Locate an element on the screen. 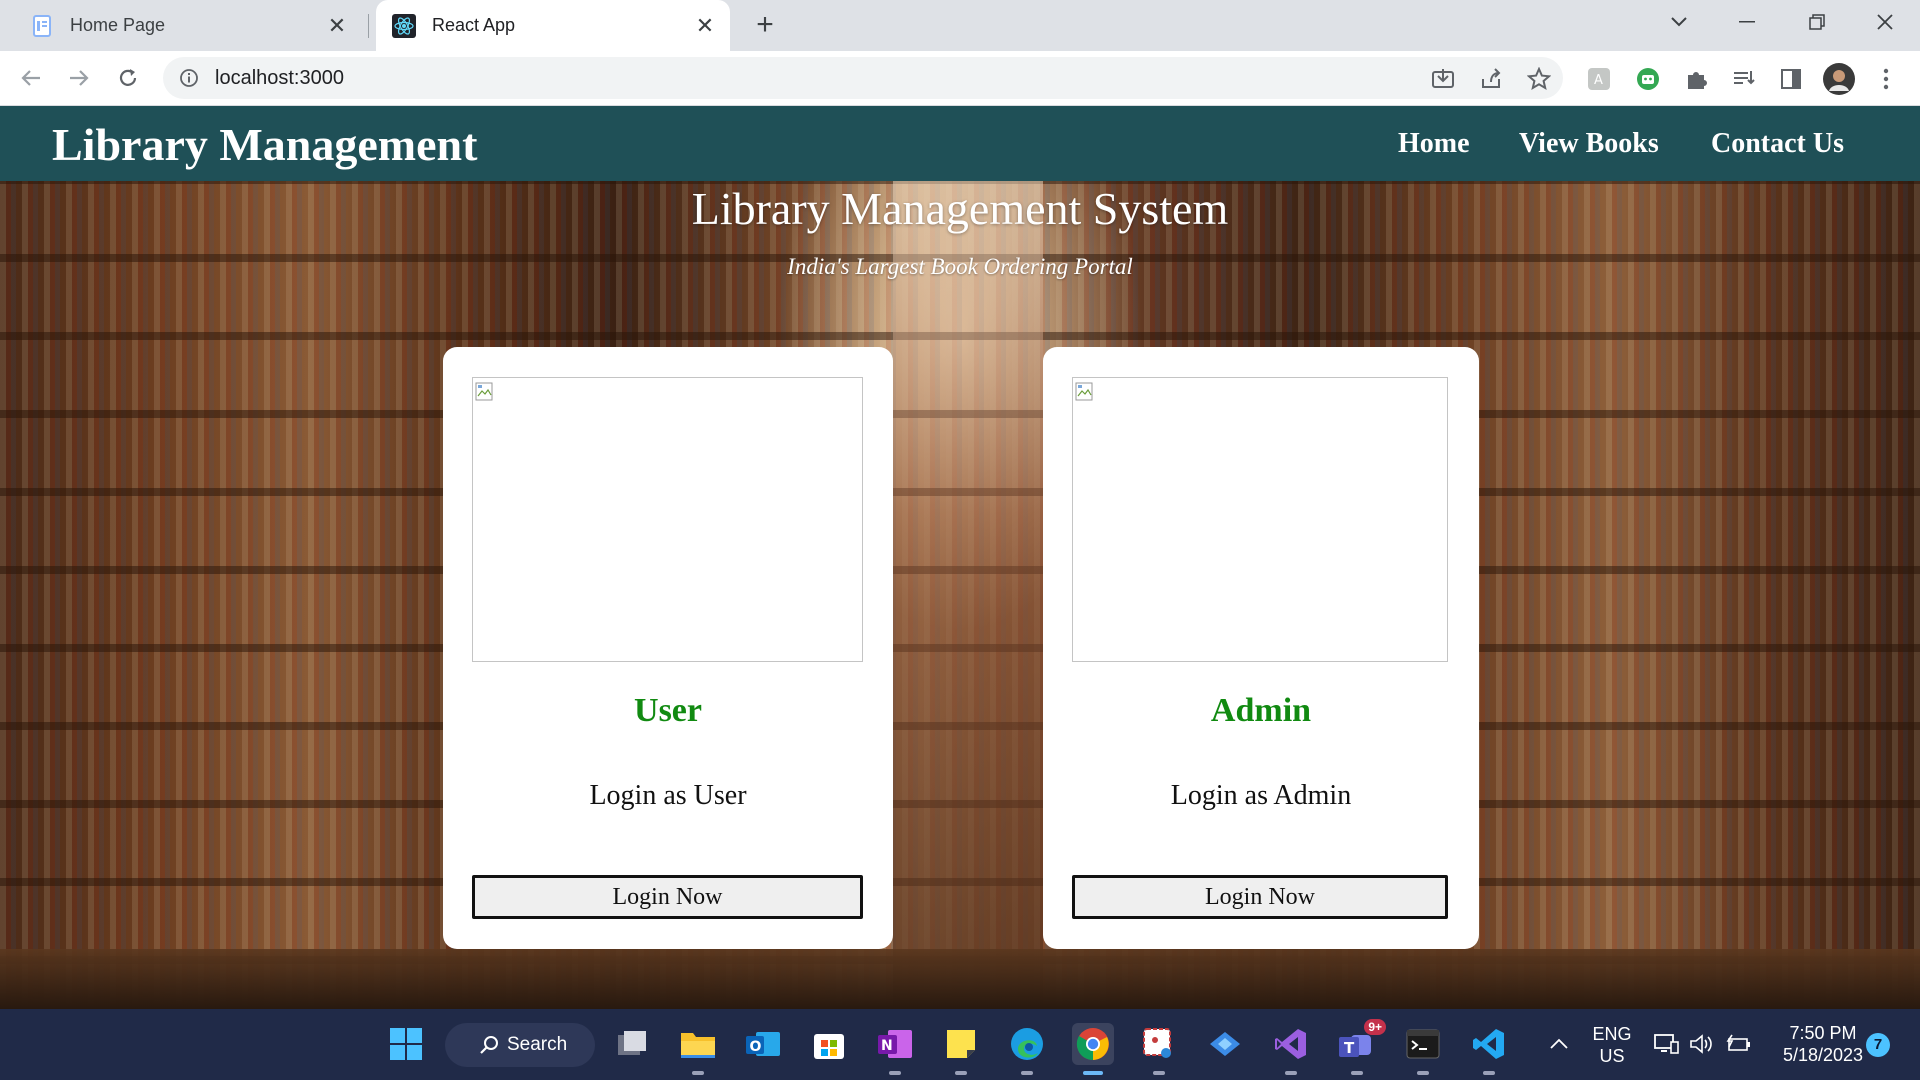 The height and width of the screenshot is (1080, 1920). store-icon is located at coordinates (829, 1046).